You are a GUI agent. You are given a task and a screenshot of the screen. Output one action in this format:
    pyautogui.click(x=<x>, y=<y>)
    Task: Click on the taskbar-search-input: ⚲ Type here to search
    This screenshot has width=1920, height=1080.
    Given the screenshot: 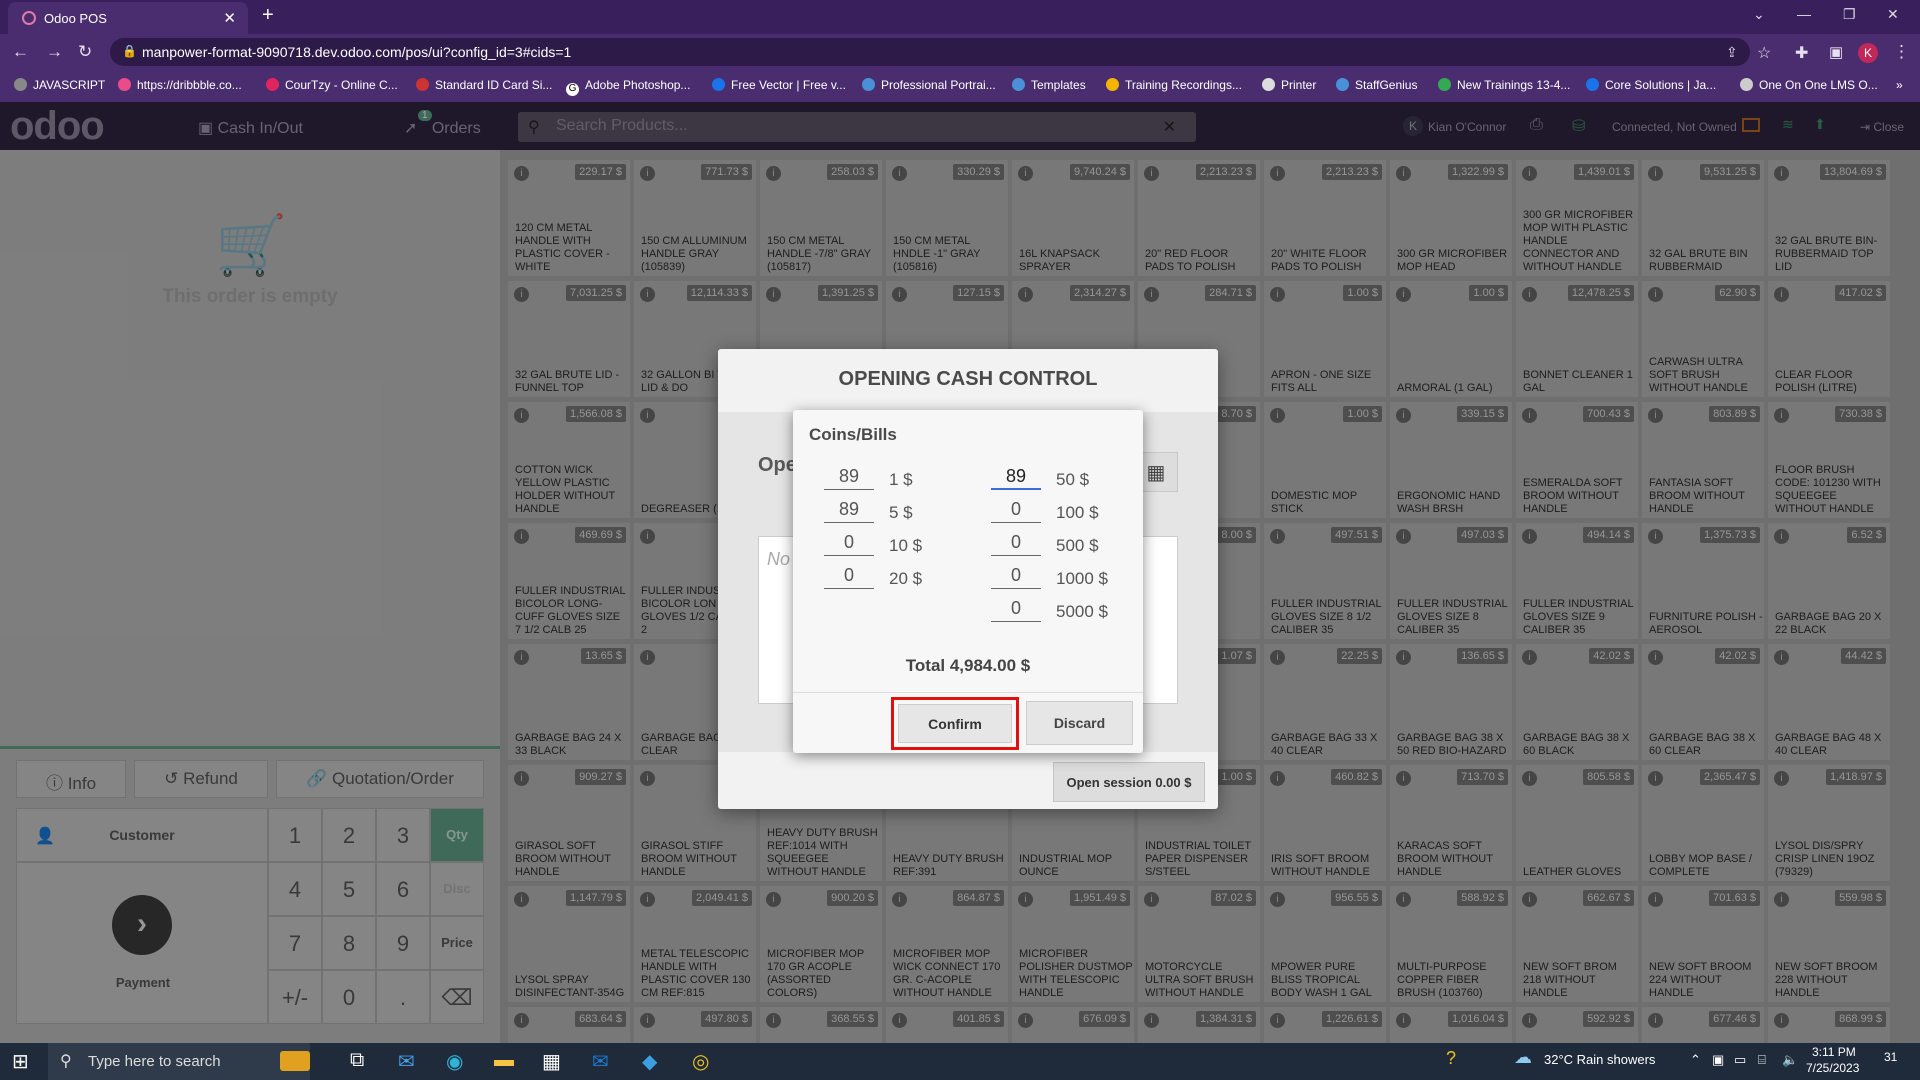 What is the action you would take?
    pyautogui.click(x=179, y=1061)
    